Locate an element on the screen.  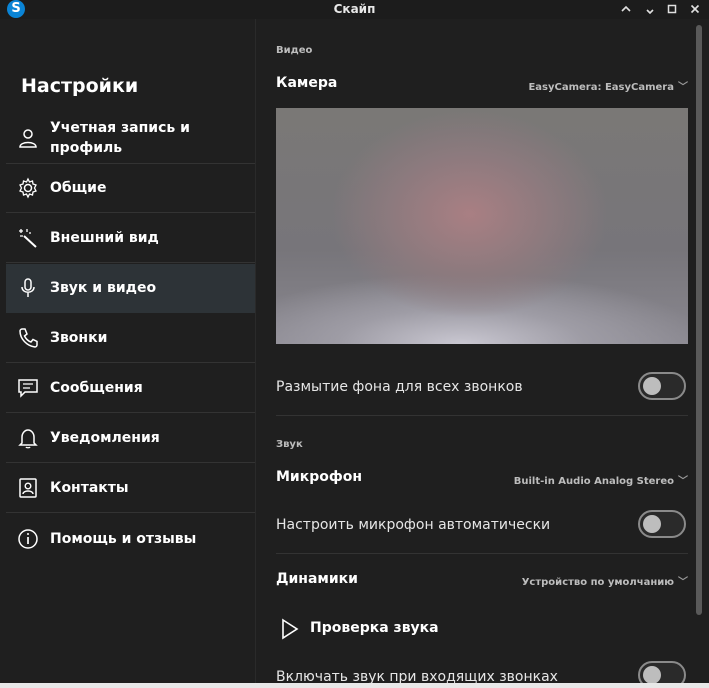
scrollbar-thumb is located at coordinates (699, 320).